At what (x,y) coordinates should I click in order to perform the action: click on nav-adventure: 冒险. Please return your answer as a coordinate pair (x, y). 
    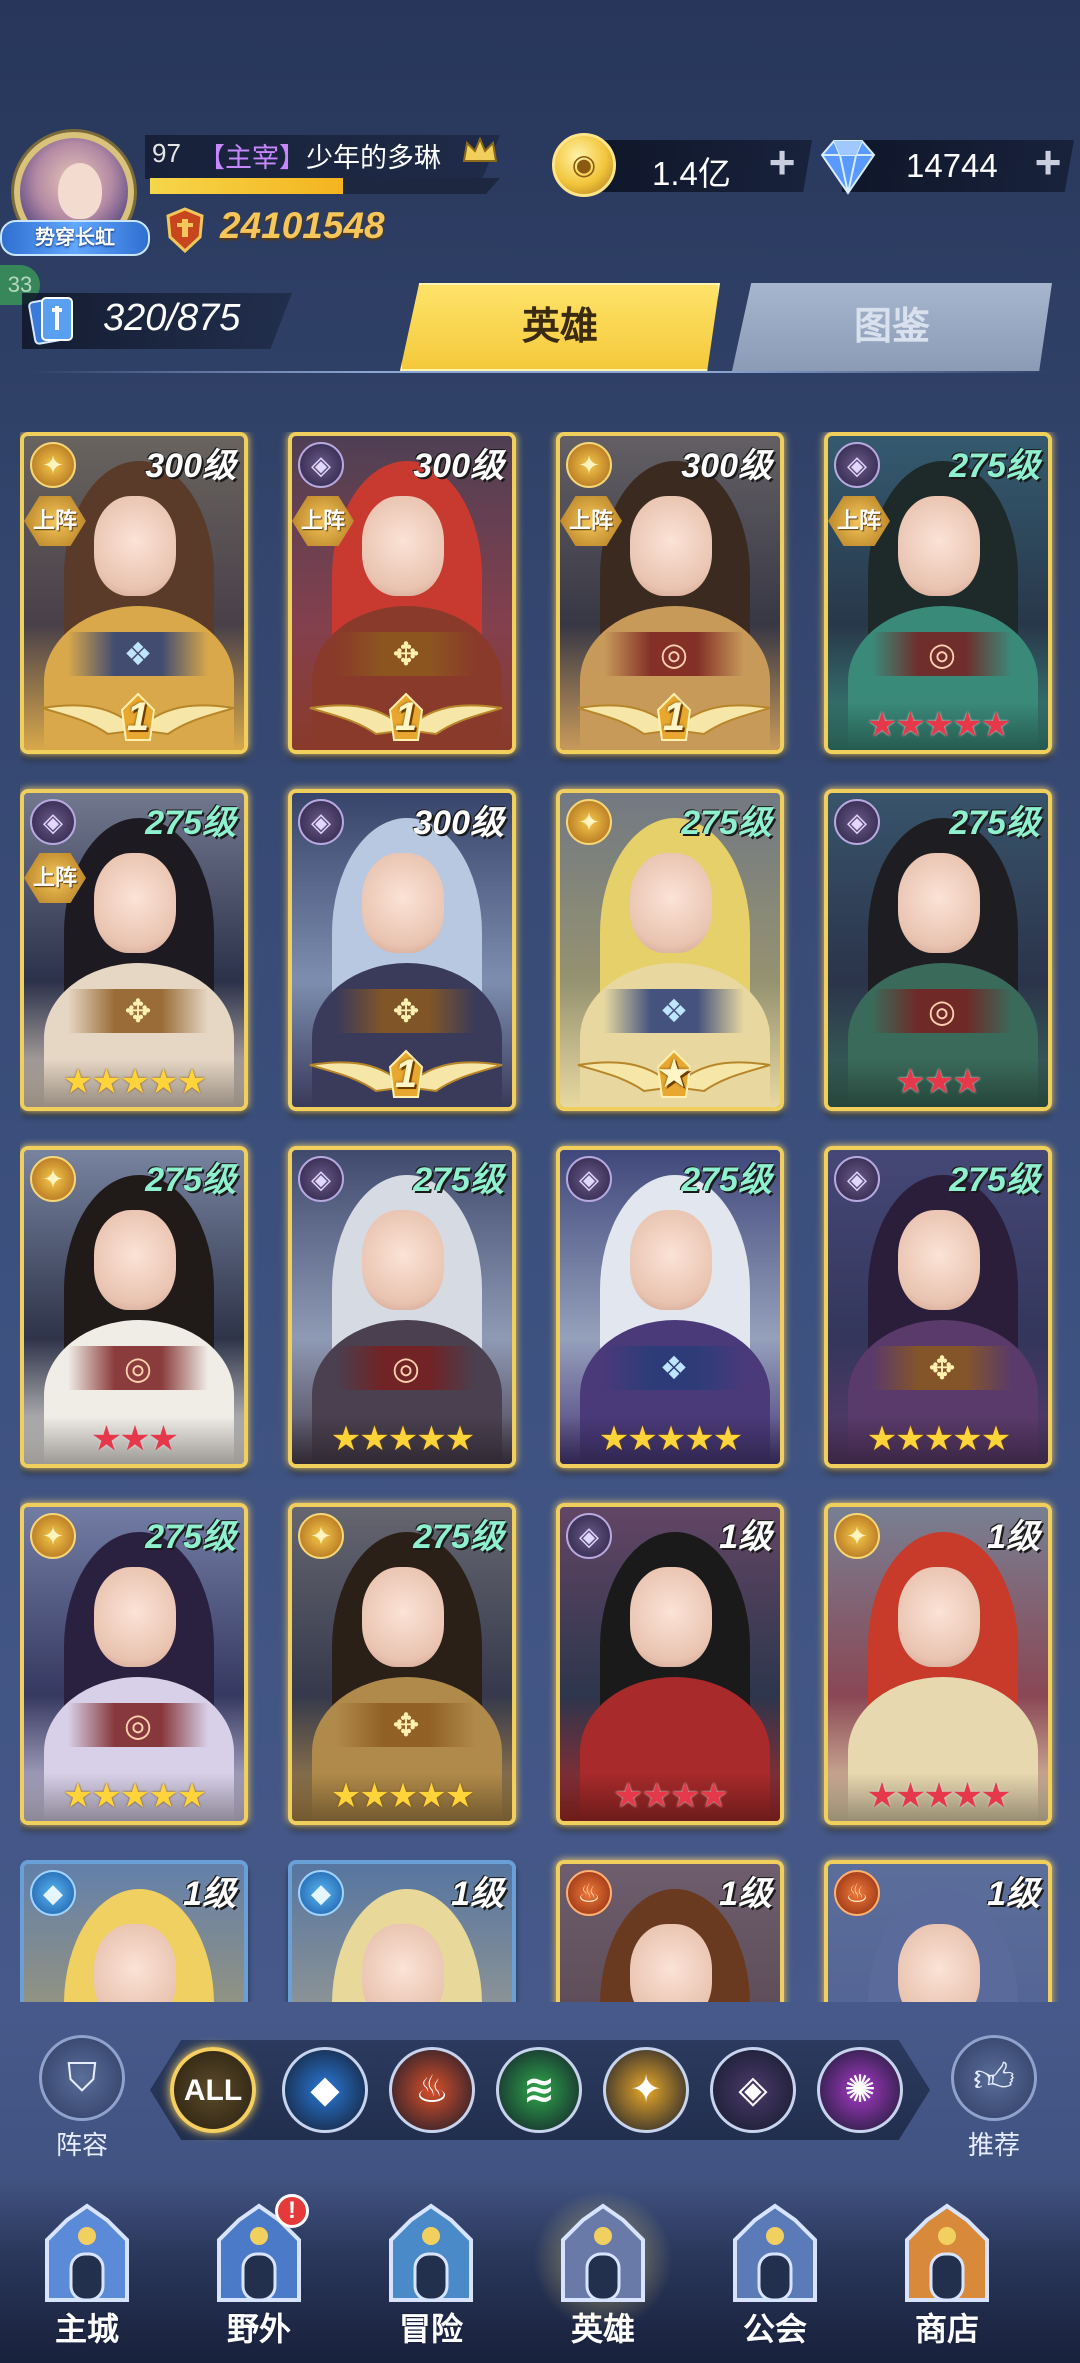
    Looking at the image, I should click on (431, 2280).